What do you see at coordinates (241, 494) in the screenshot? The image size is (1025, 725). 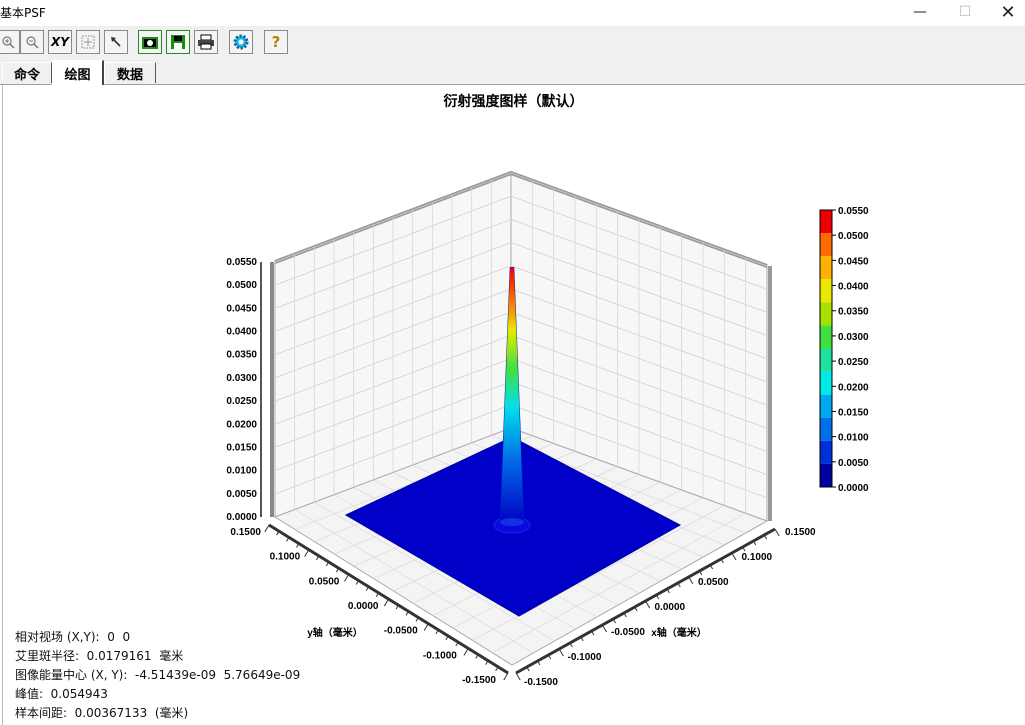 I see `z-tick-label: 0.0050` at bounding box center [241, 494].